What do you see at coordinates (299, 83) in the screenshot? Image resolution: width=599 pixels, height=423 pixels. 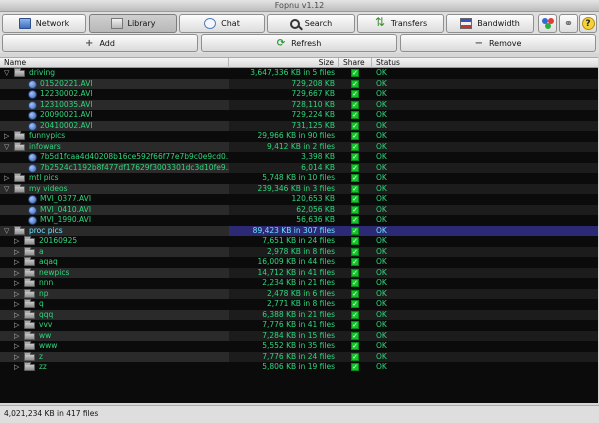 I see `tree-file-row: 01520221.AVI 729,208 KB ✓ OK` at bounding box center [299, 83].